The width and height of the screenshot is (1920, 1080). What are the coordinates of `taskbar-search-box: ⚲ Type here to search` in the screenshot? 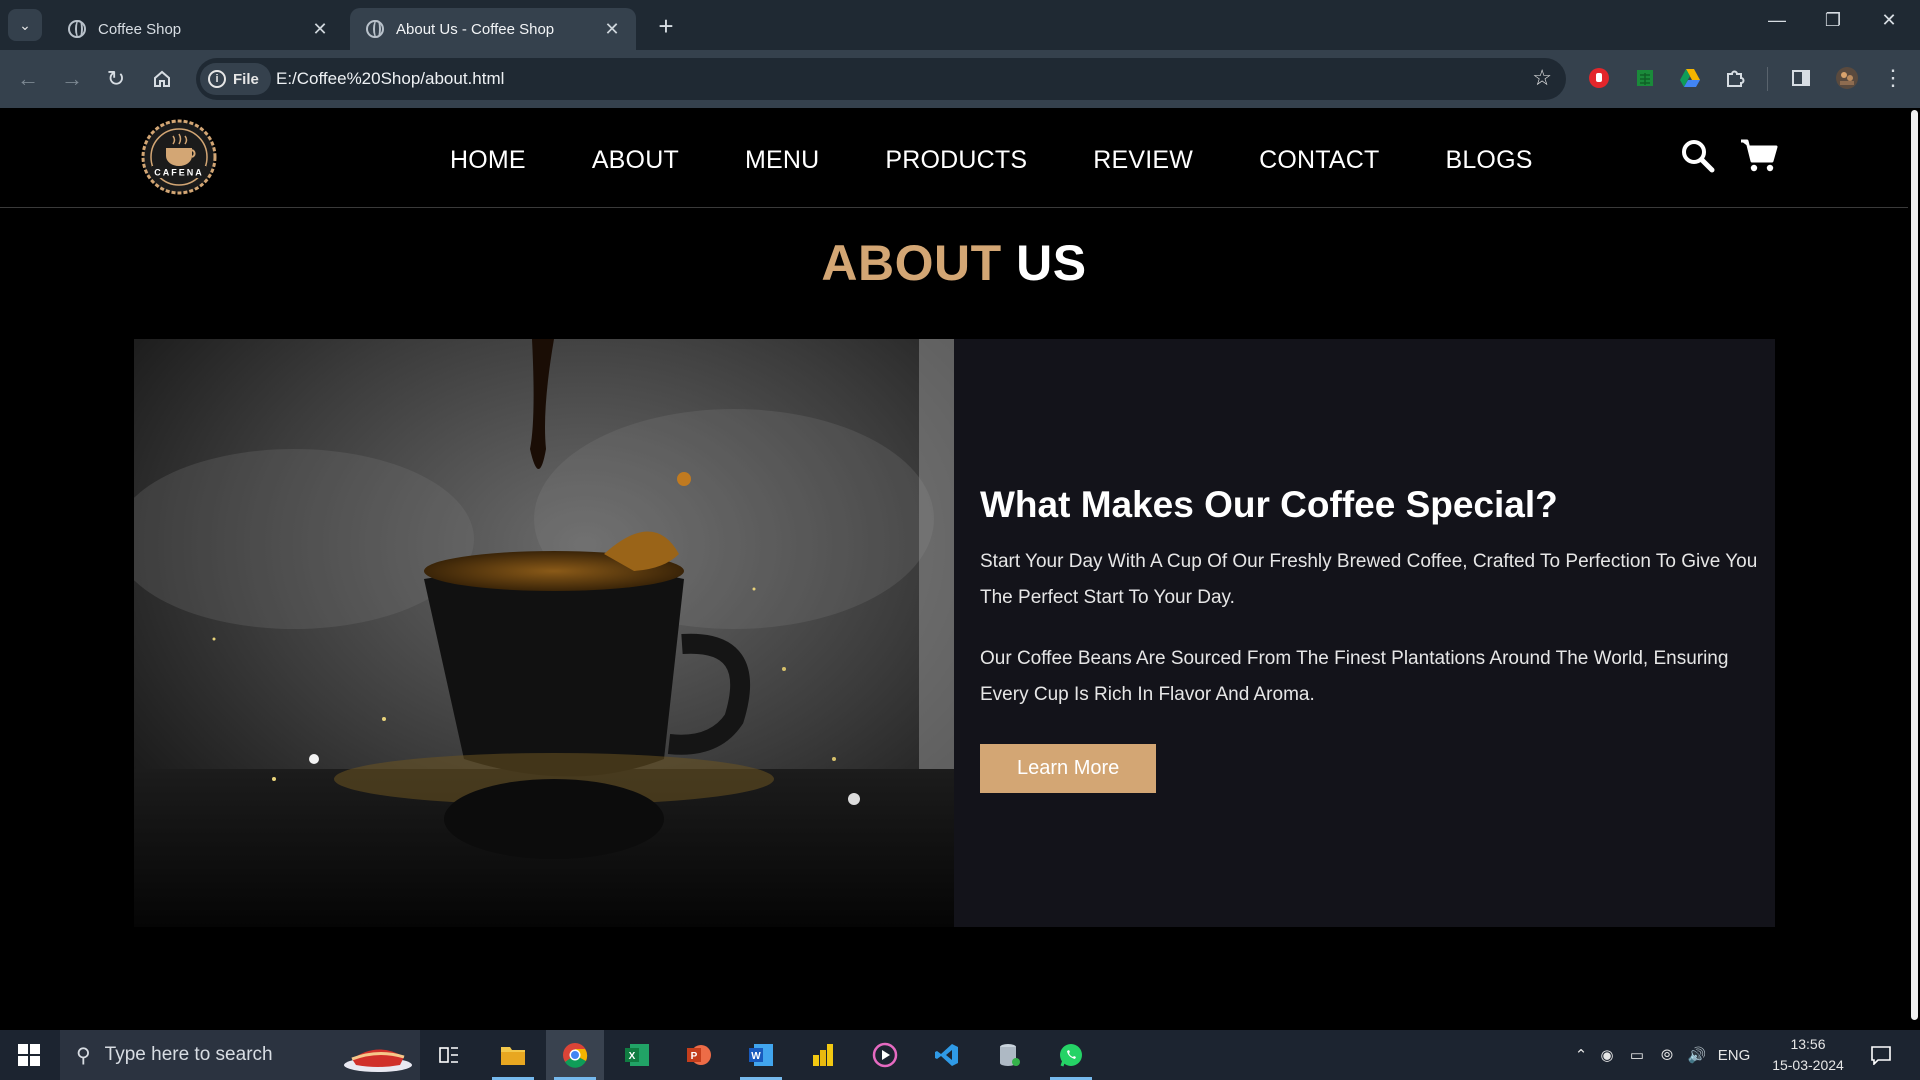 It's located at (240, 1055).